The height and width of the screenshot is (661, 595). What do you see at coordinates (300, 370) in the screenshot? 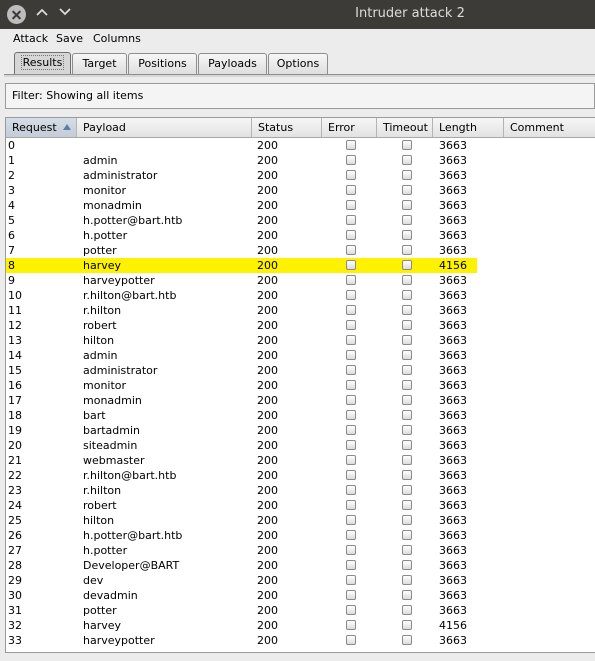
I see `table-row: 15 administrator 200 3663` at bounding box center [300, 370].